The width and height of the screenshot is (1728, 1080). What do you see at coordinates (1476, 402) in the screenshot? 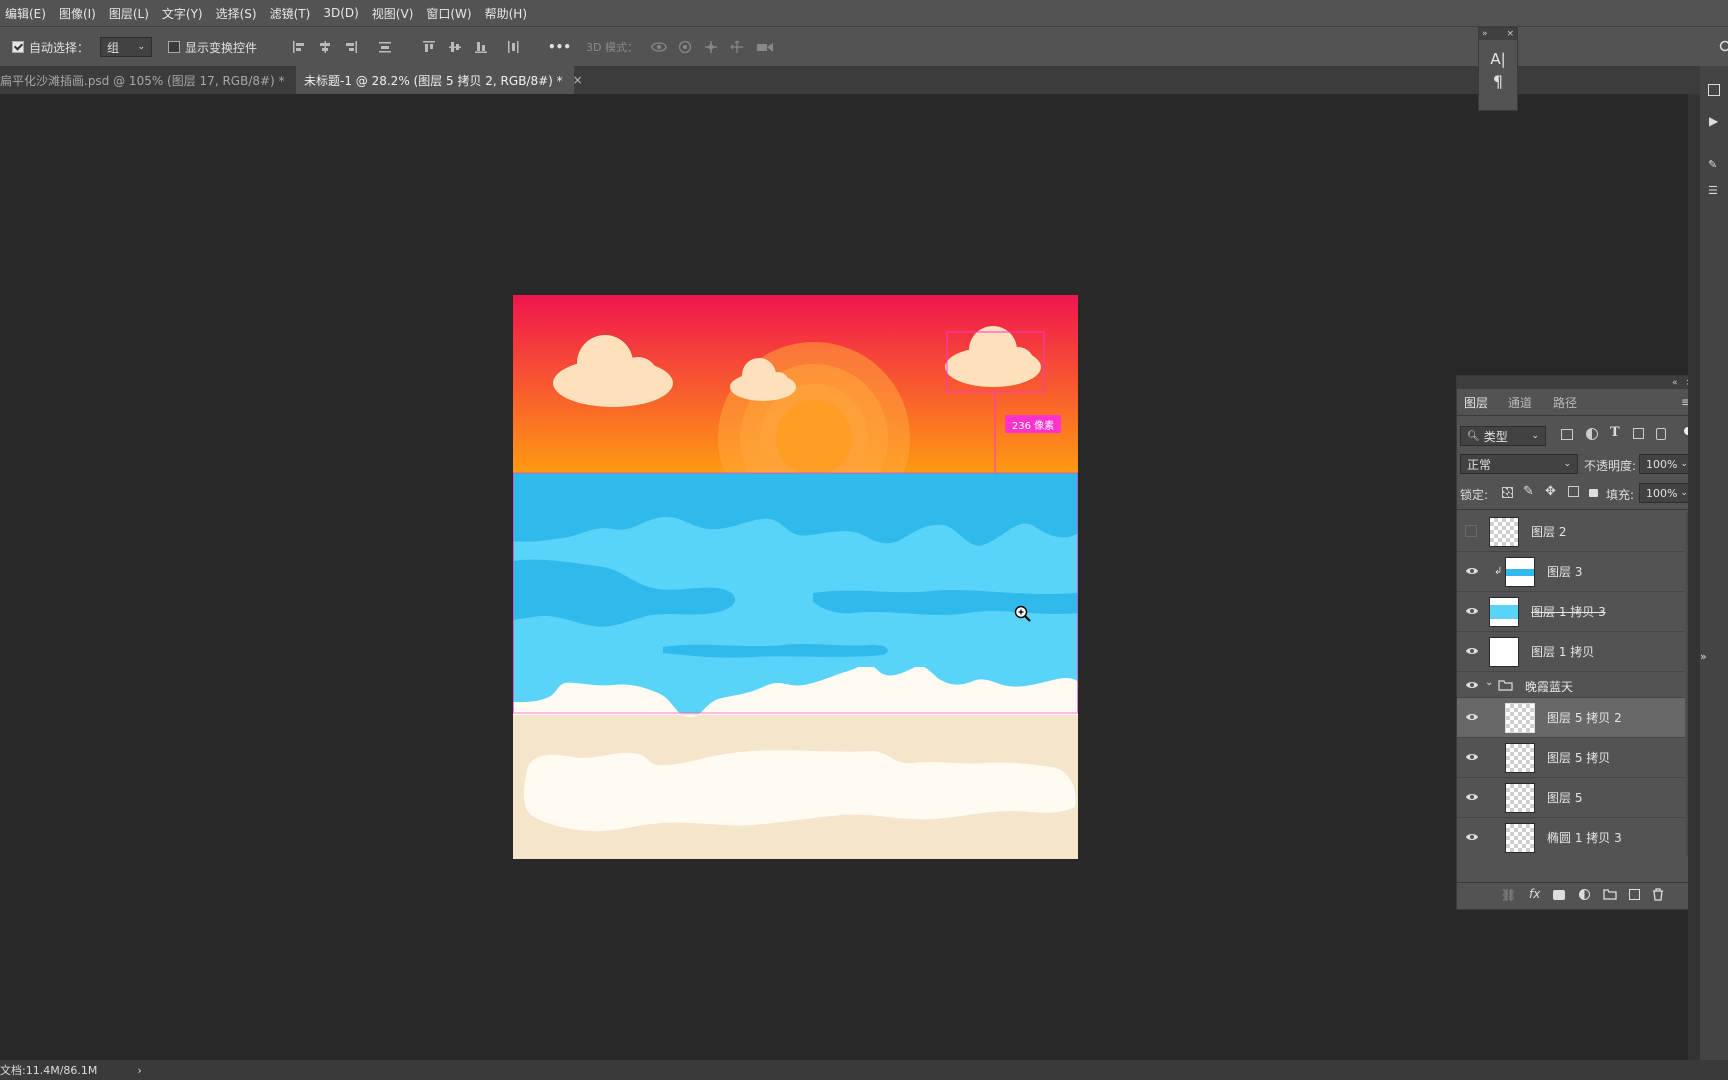
I see `tab-layers: 图层` at bounding box center [1476, 402].